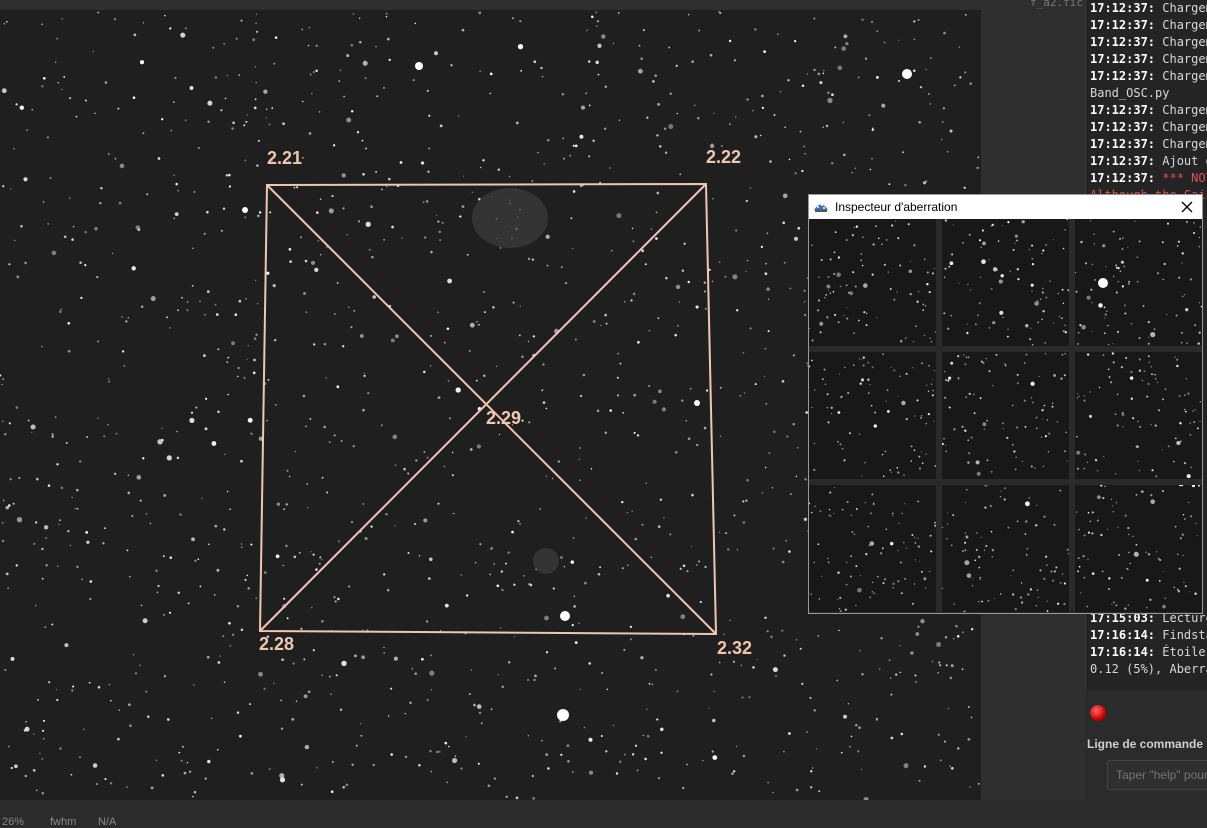 The width and height of the screenshot is (1207, 828). What do you see at coordinates (1184, 635) in the screenshot?
I see `log-message: Findsta` at bounding box center [1184, 635].